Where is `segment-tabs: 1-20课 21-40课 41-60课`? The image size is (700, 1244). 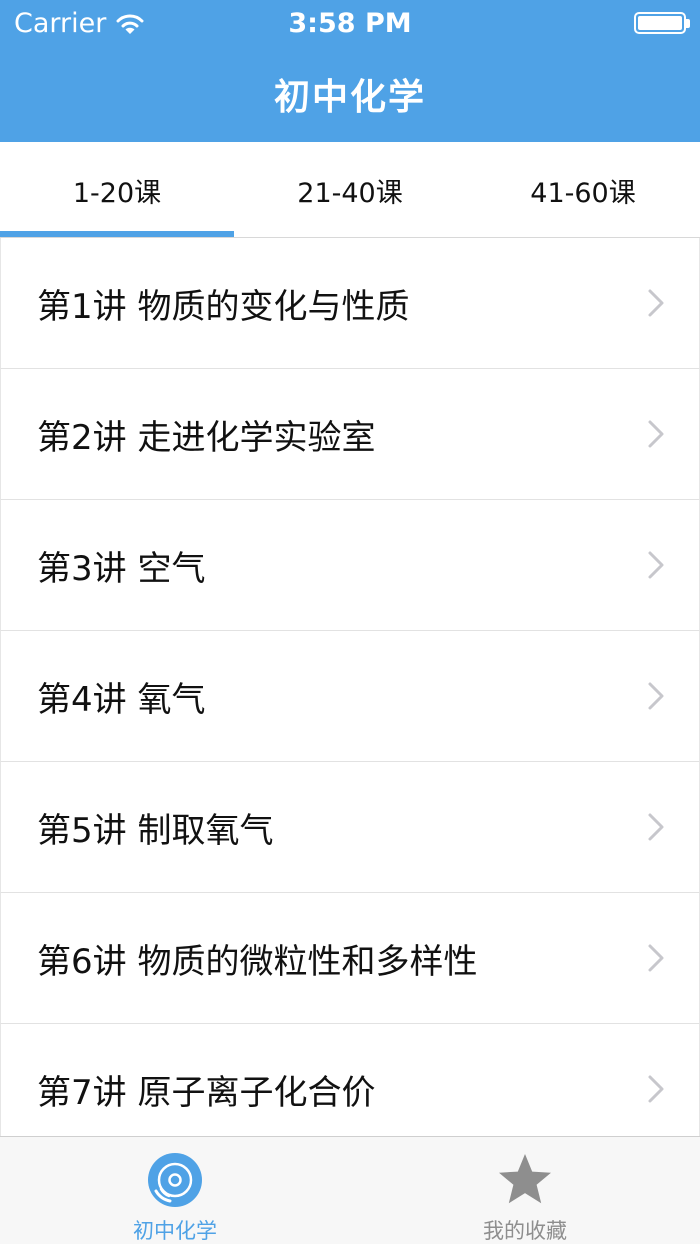 segment-tabs: 1-20课 21-40课 41-60课 is located at coordinates (350, 190).